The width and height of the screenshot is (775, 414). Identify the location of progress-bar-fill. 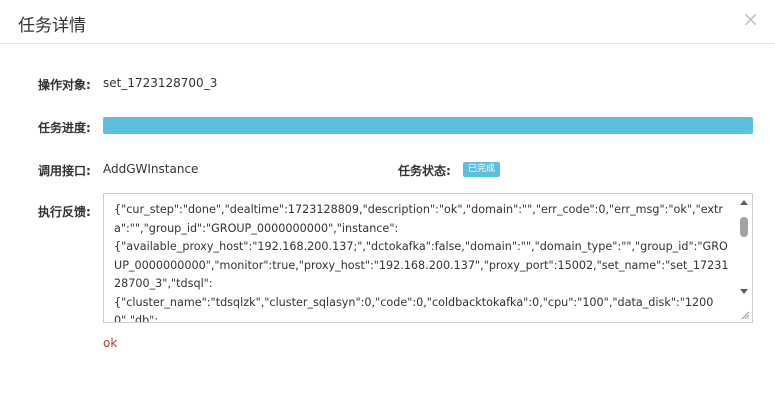
(428, 125).